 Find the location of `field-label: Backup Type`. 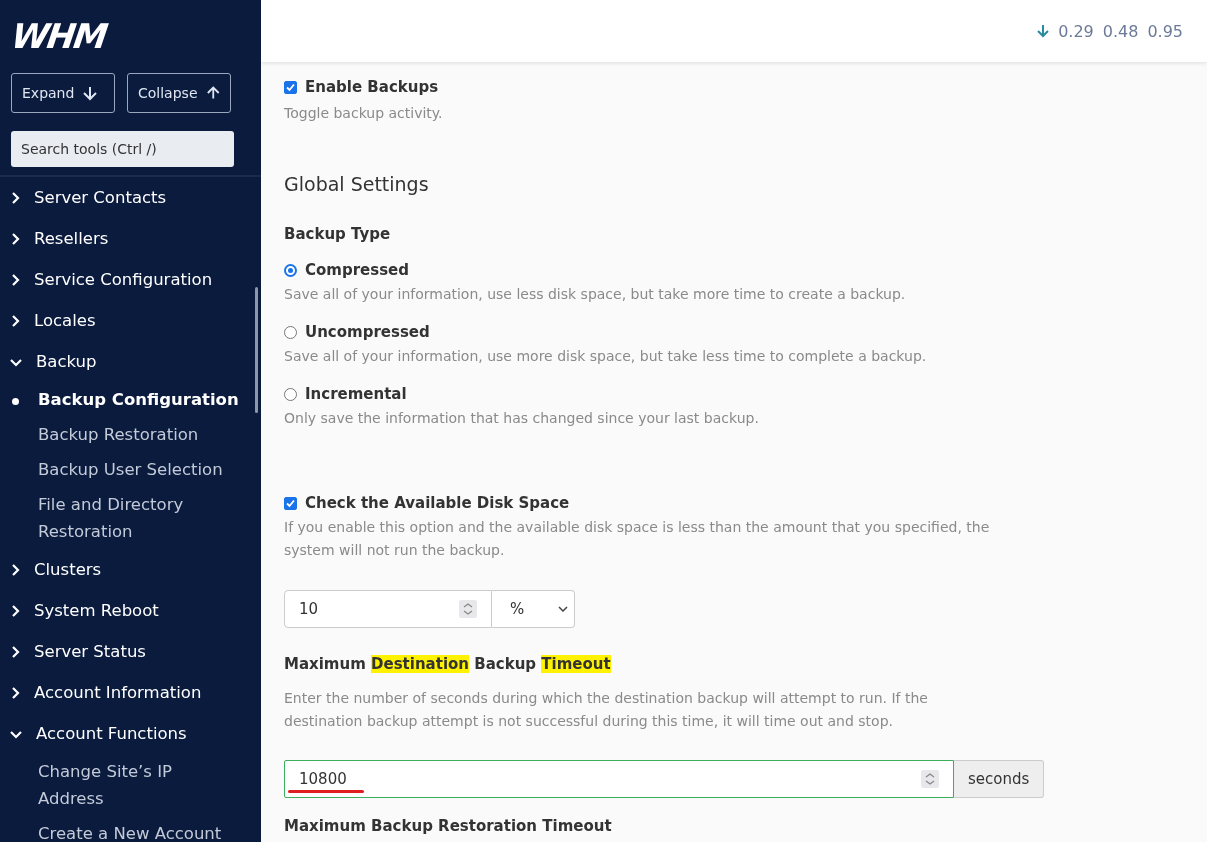

field-label: Backup Type is located at coordinates (338, 235).